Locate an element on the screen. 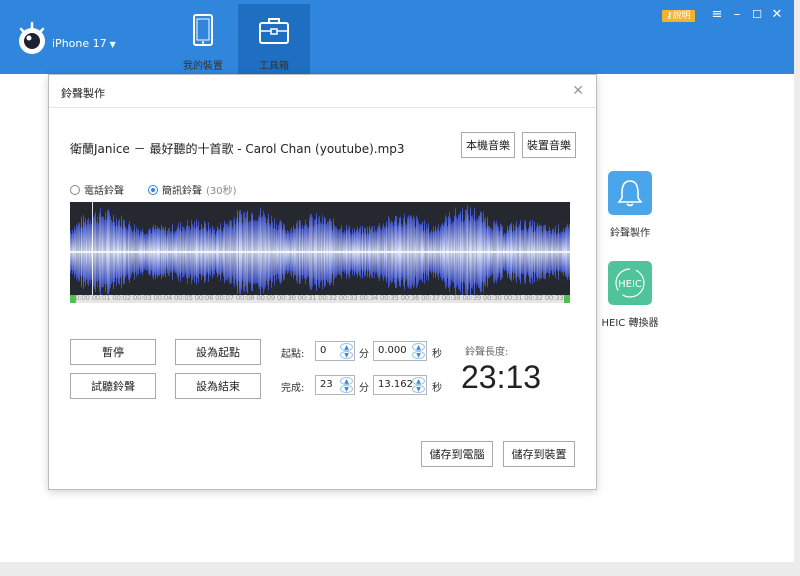  end-minute-value: 23 is located at coordinates (326, 384).